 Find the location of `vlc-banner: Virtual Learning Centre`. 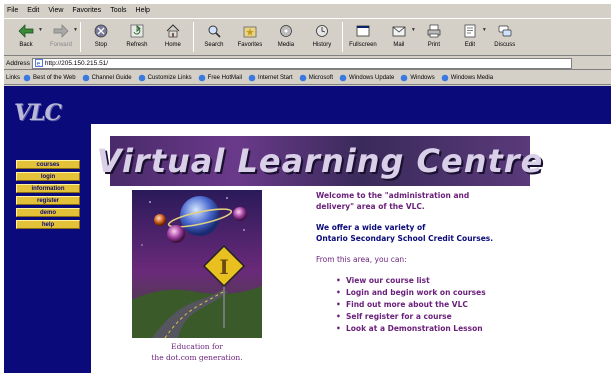

vlc-banner: Virtual Learning Centre is located at coordinates (319, 161).